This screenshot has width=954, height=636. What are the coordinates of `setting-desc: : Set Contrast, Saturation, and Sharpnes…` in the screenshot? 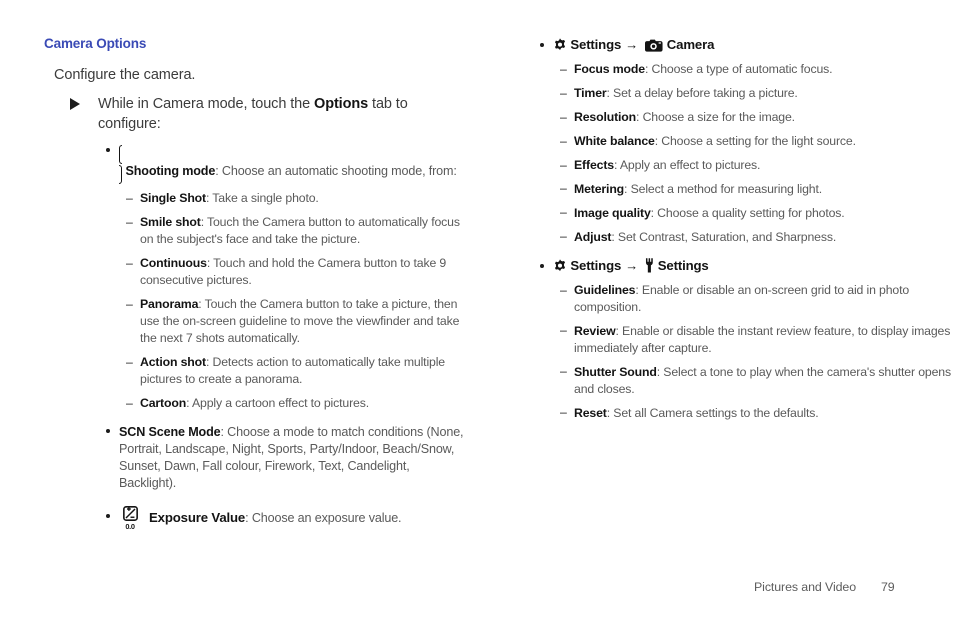 It's located at (724, 236).